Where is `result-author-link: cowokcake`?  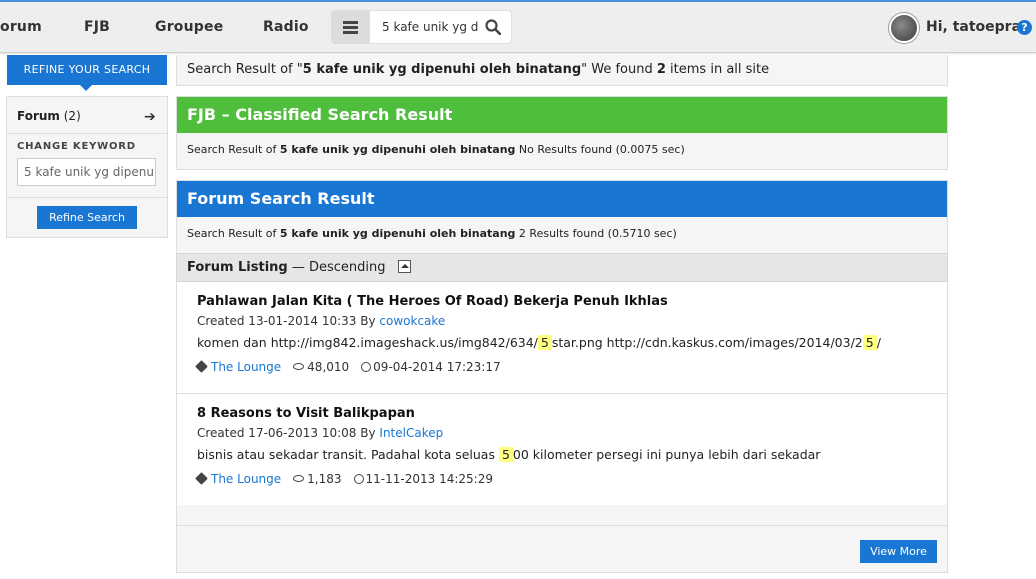
result-author-link: cowokcake is located at coordinates (412, 321).